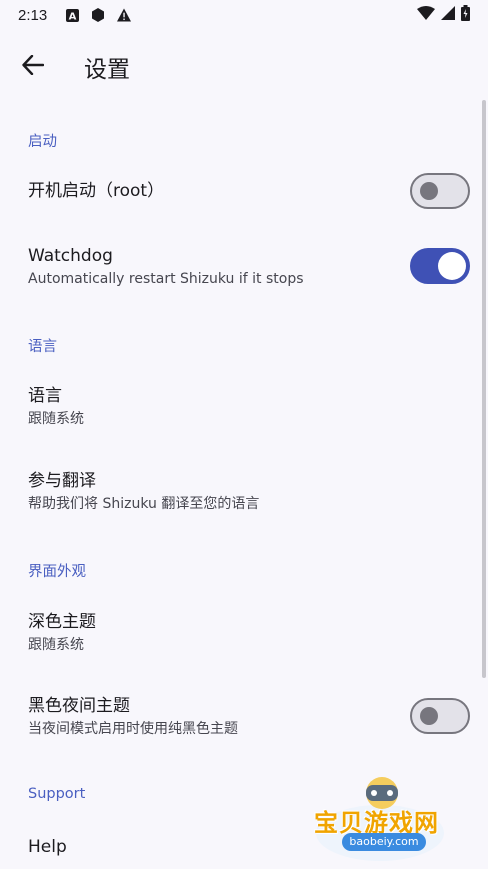 Image resolution: width=488 pixels, height=869 pixels. I want to click on section-header-language: 语言, so click(42, 347).